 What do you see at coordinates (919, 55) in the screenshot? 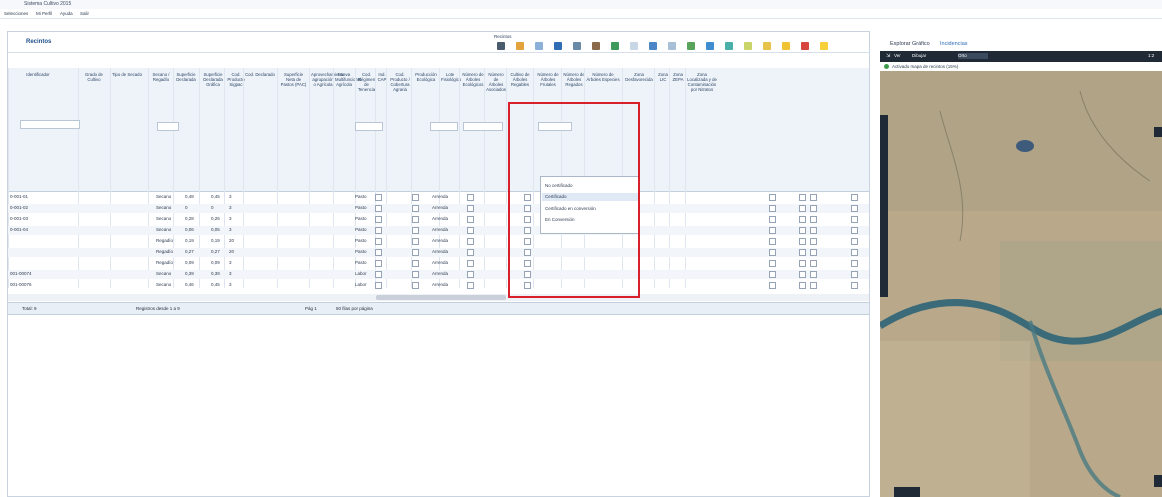
I see `dibujar-tool: Dibujar` at bounding box center [919, 55].